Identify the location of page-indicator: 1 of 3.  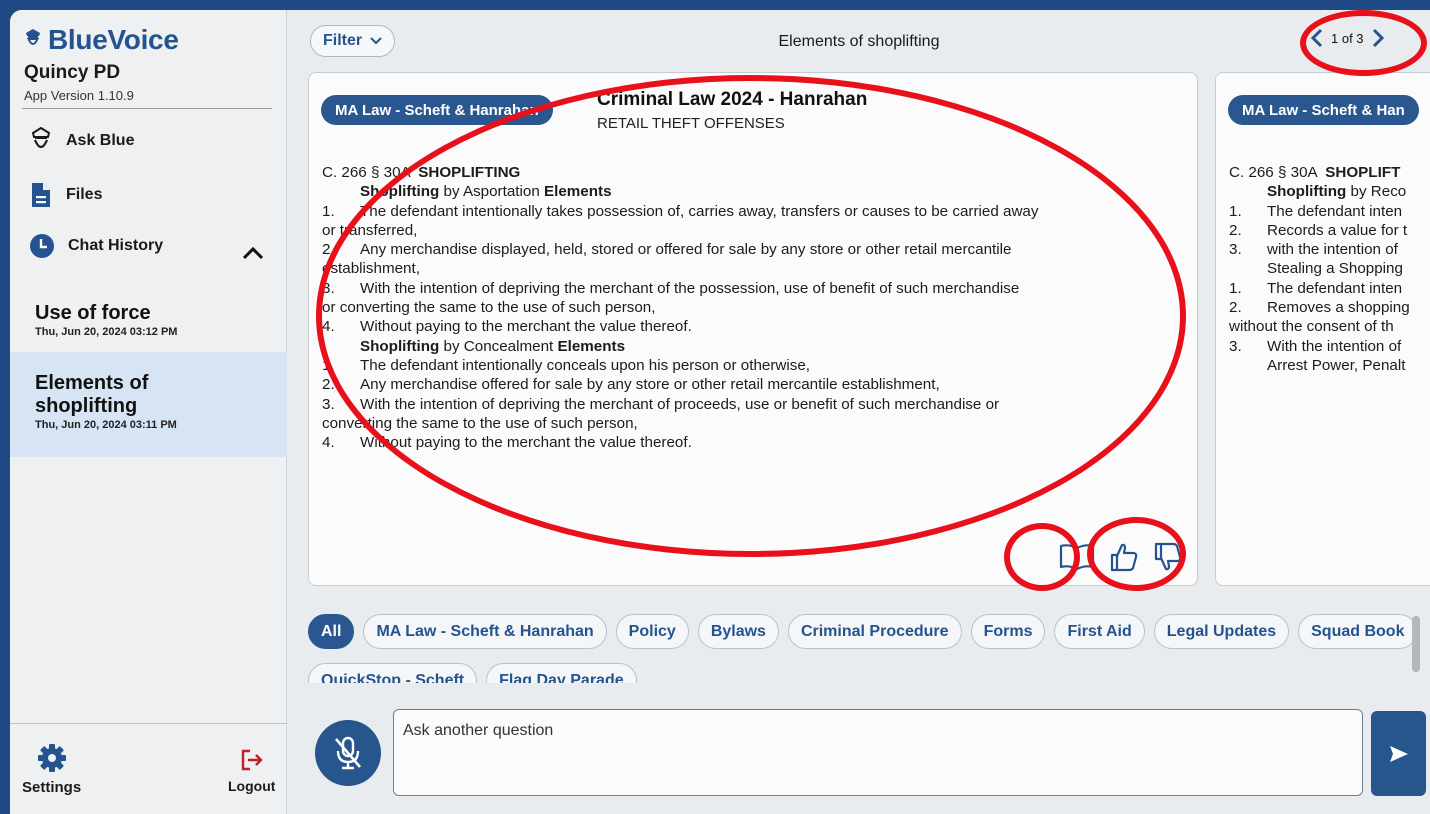
(1347, 38).